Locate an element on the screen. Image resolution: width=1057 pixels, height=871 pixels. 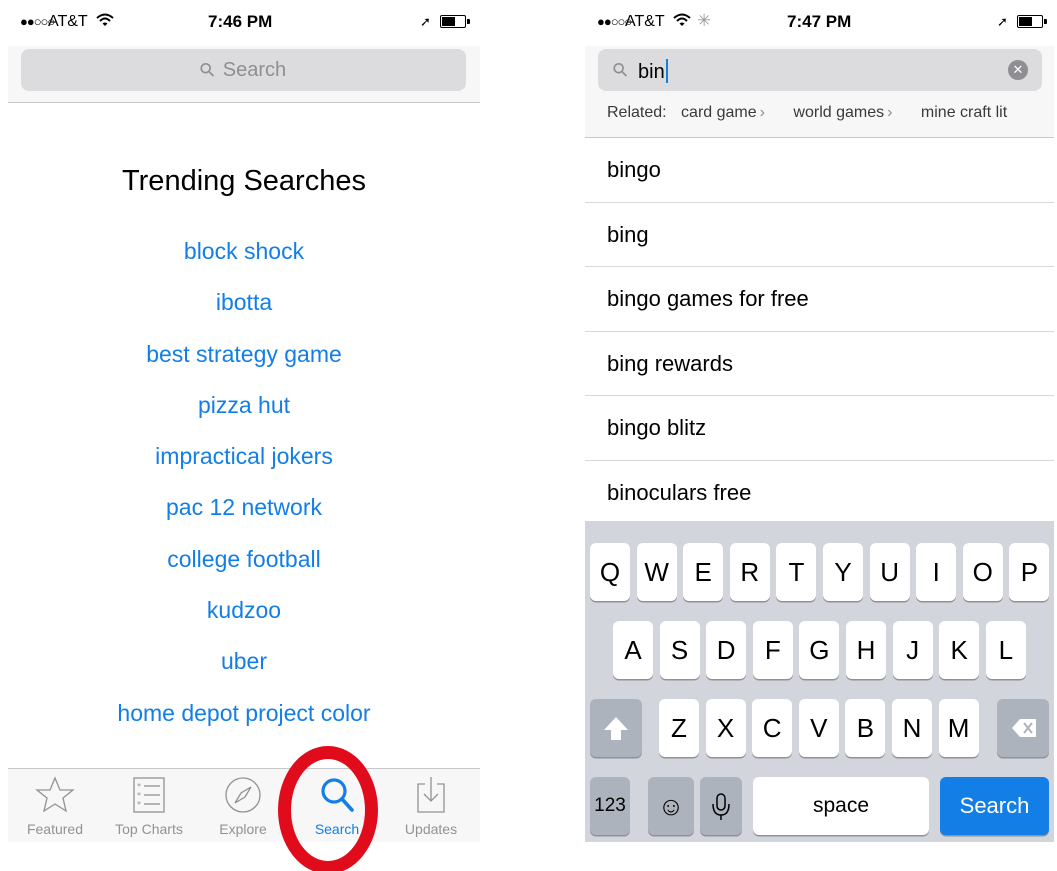
status-time: 7:46 PM is located at coordinates (240, 21).